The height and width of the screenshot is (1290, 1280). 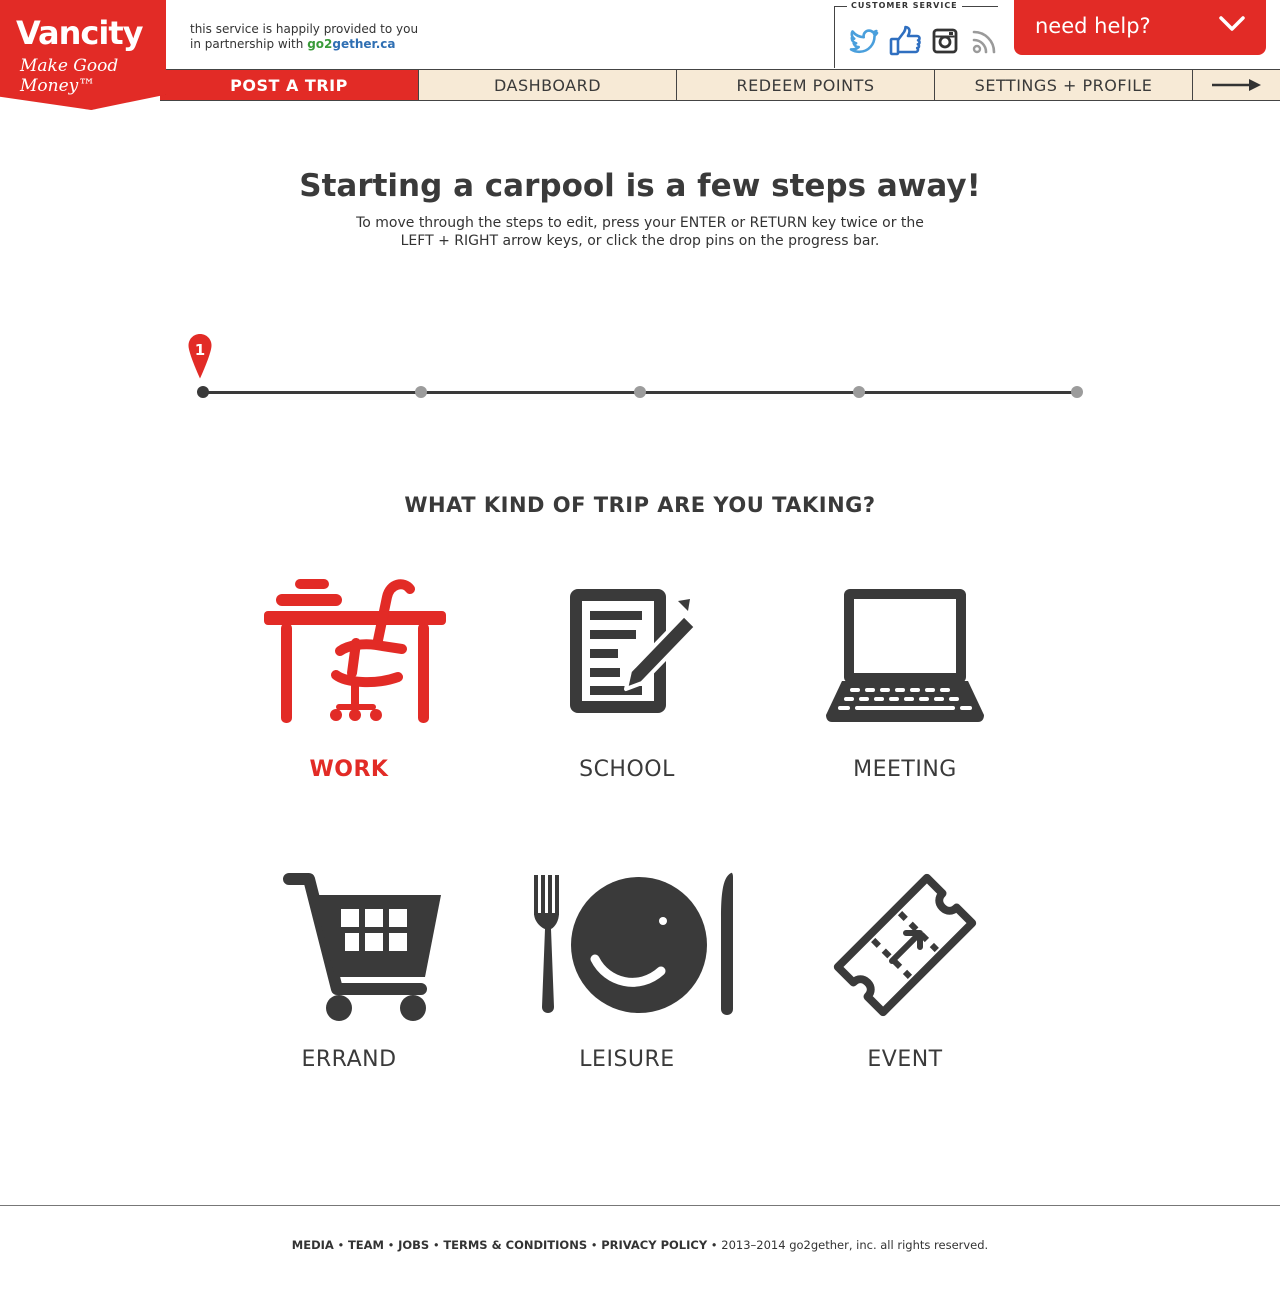 I want to click on laptop-icon, so click(x=905, y=655).